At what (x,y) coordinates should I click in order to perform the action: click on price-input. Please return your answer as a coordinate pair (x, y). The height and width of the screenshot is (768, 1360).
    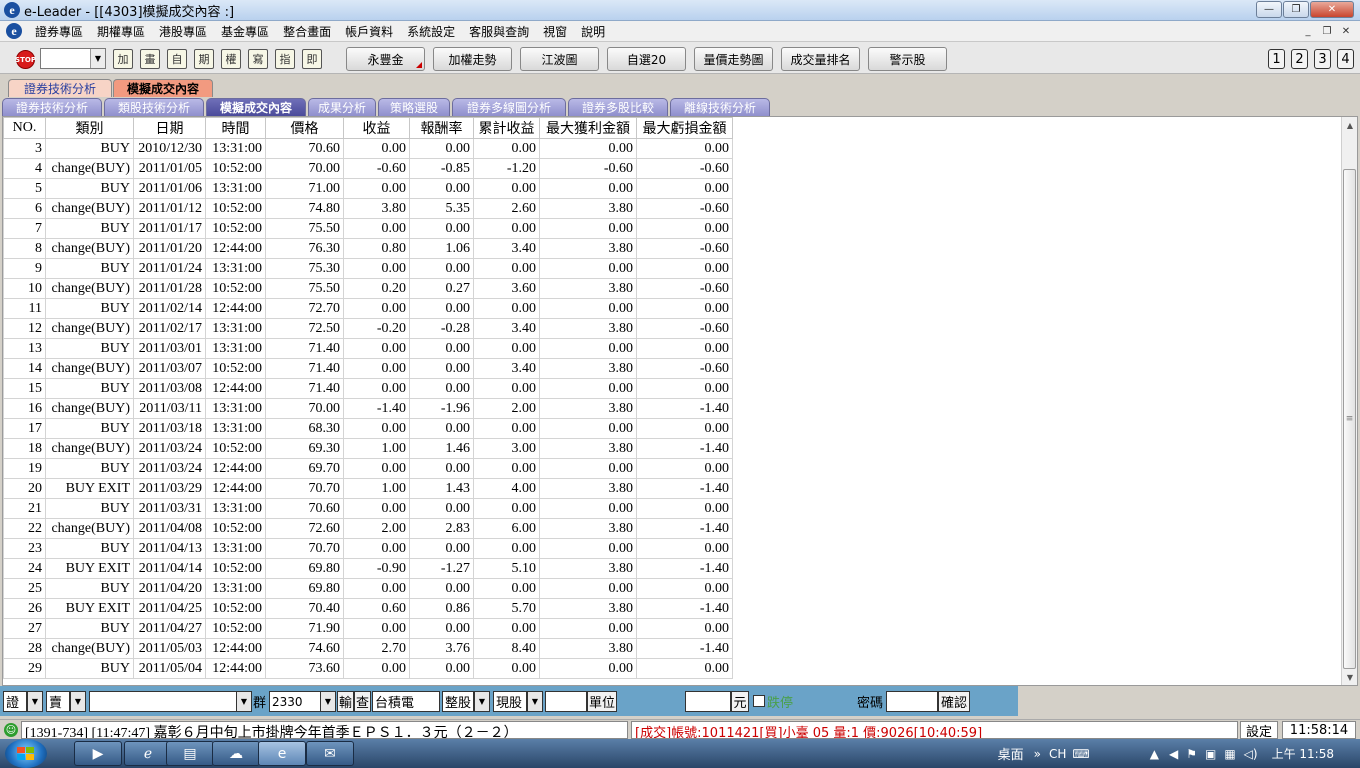
    Looking at the image, I should click on (708, 701).